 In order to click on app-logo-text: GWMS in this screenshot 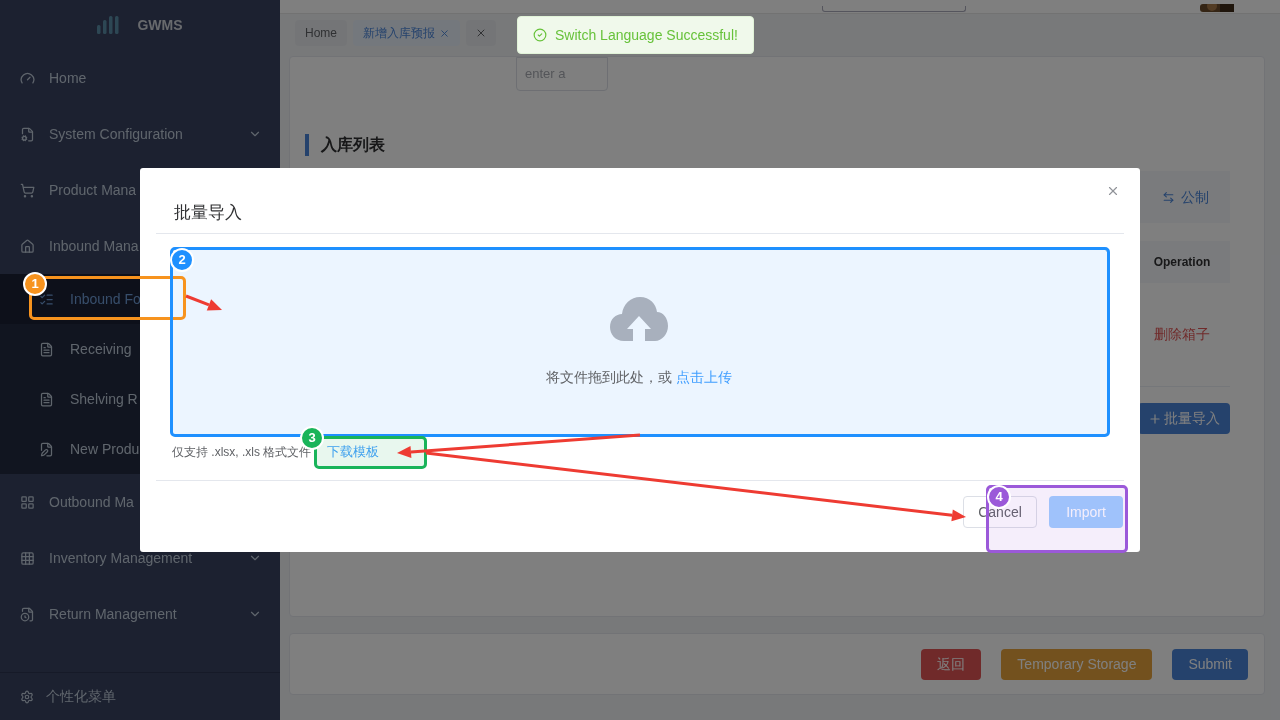, I will do `click(160, 25)`.